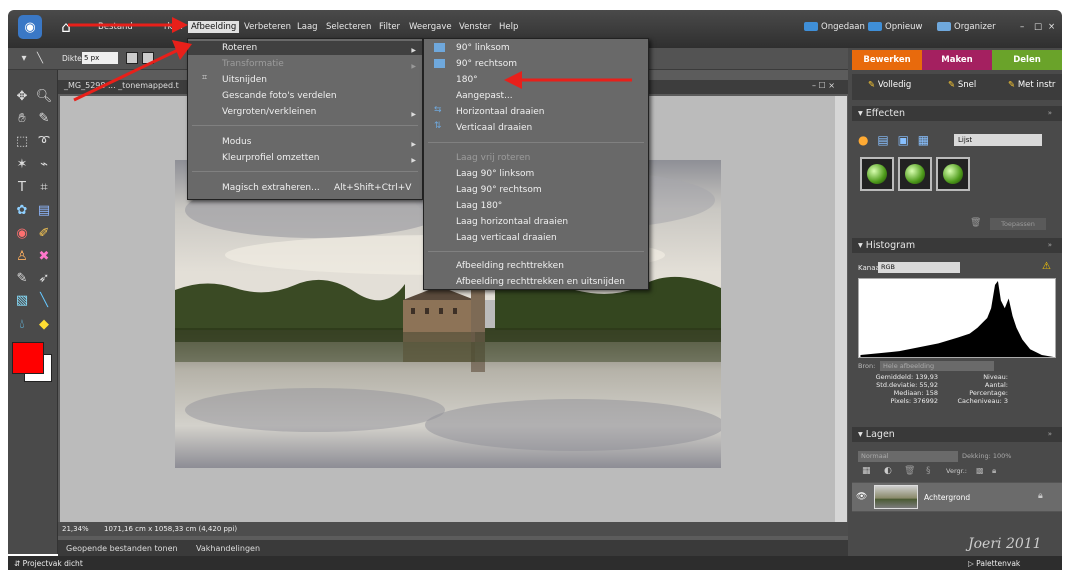 The width and height of the screenshot is (1067, 572). What do you see at coordinates (22, 165) in the screenshot?
I see `magic-wand-tool-icon: ✶` at bounding box center [22, 165].